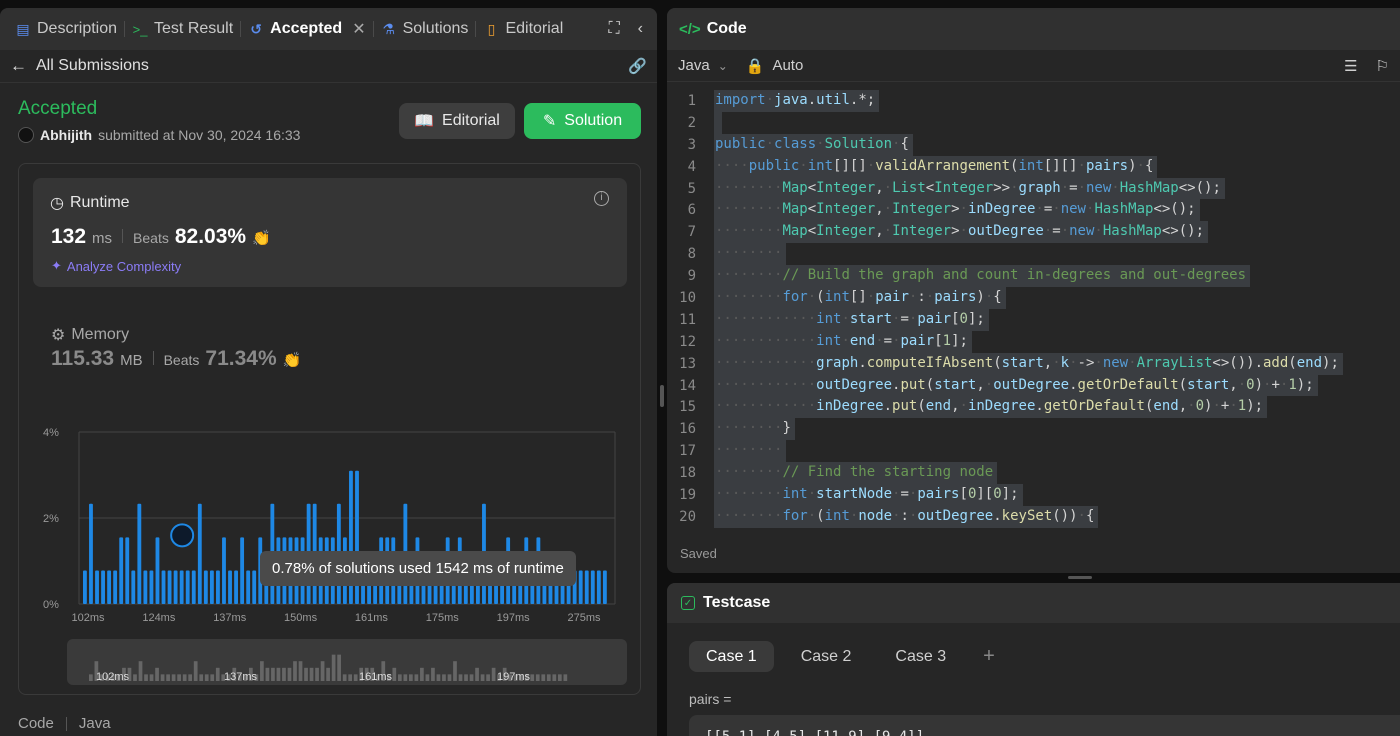  What do you see at coordinates (376, 677) in the screenshot?
I see `mini-x-tick-label: 161ms` at bounding box center [376, 677].